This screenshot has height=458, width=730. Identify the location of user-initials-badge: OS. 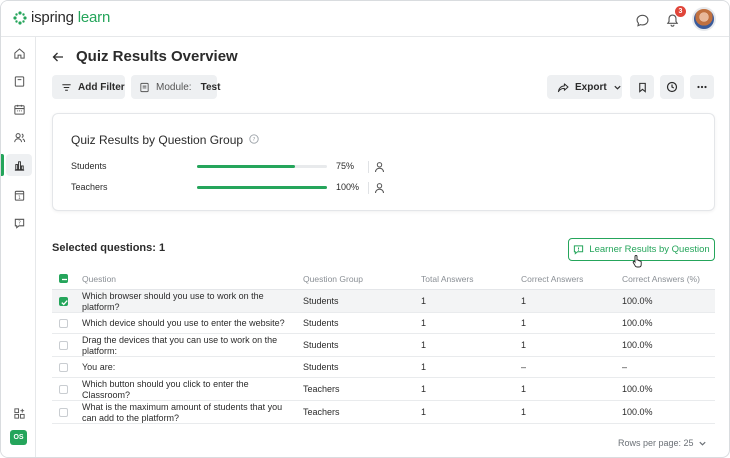
(18, 437).